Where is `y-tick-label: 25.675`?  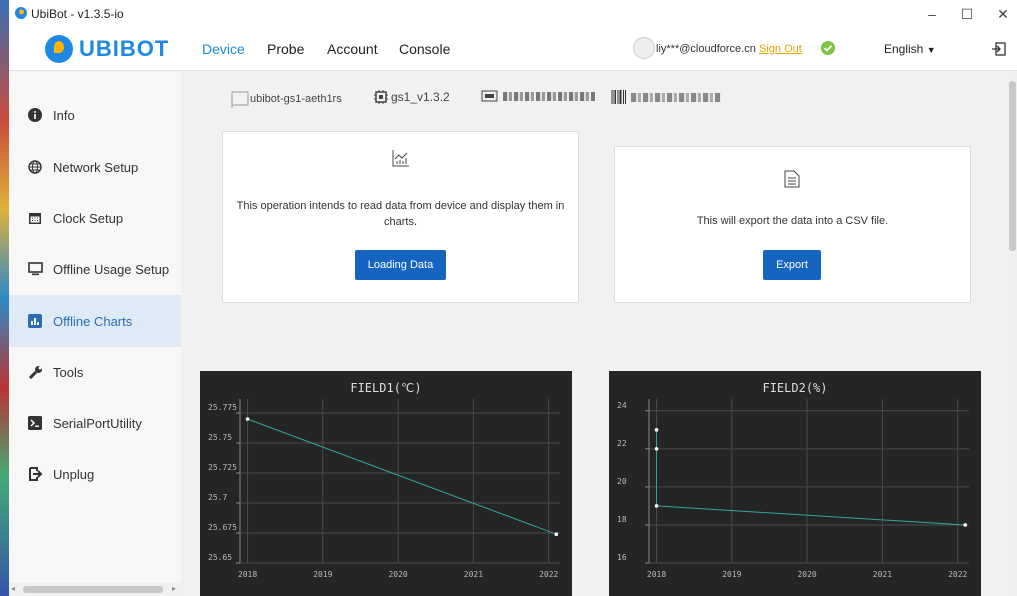 y-tick-label: 25.675 is located at coordinates (222, 527).